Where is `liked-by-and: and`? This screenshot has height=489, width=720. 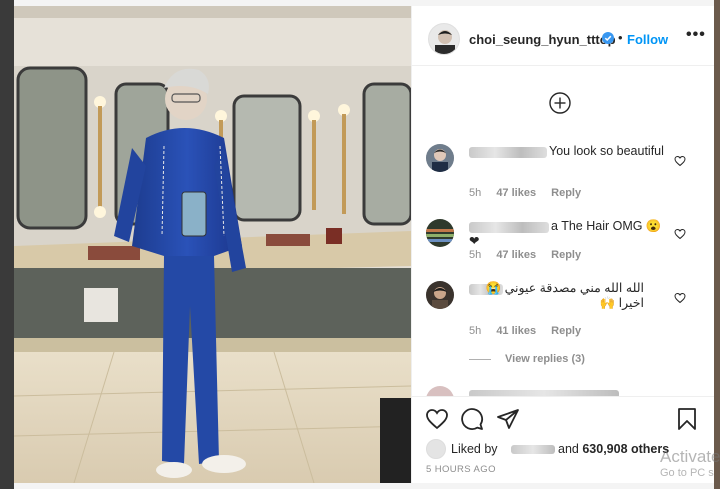
liked-by-and: and is located at coordinates (568, 449).